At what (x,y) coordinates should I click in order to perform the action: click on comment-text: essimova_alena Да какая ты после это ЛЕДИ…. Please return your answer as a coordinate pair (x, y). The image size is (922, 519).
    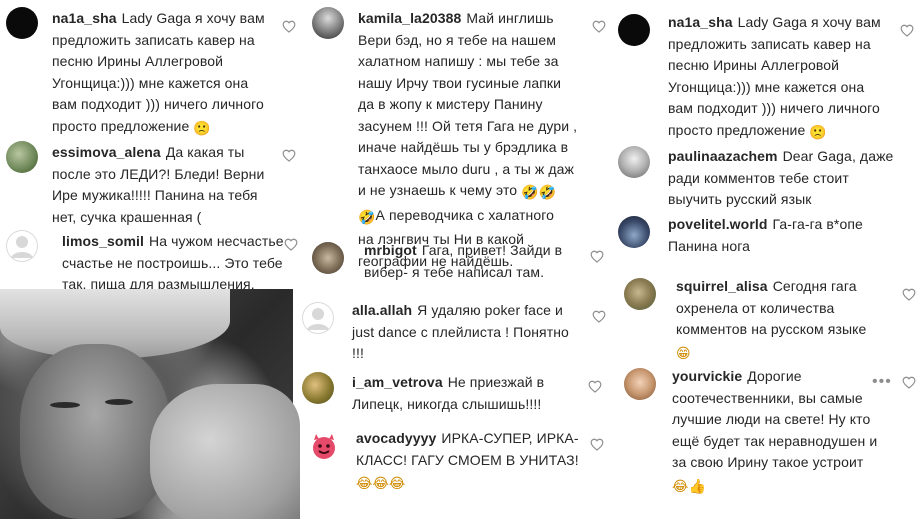
    Looking at the image, I should click on (158, 184).